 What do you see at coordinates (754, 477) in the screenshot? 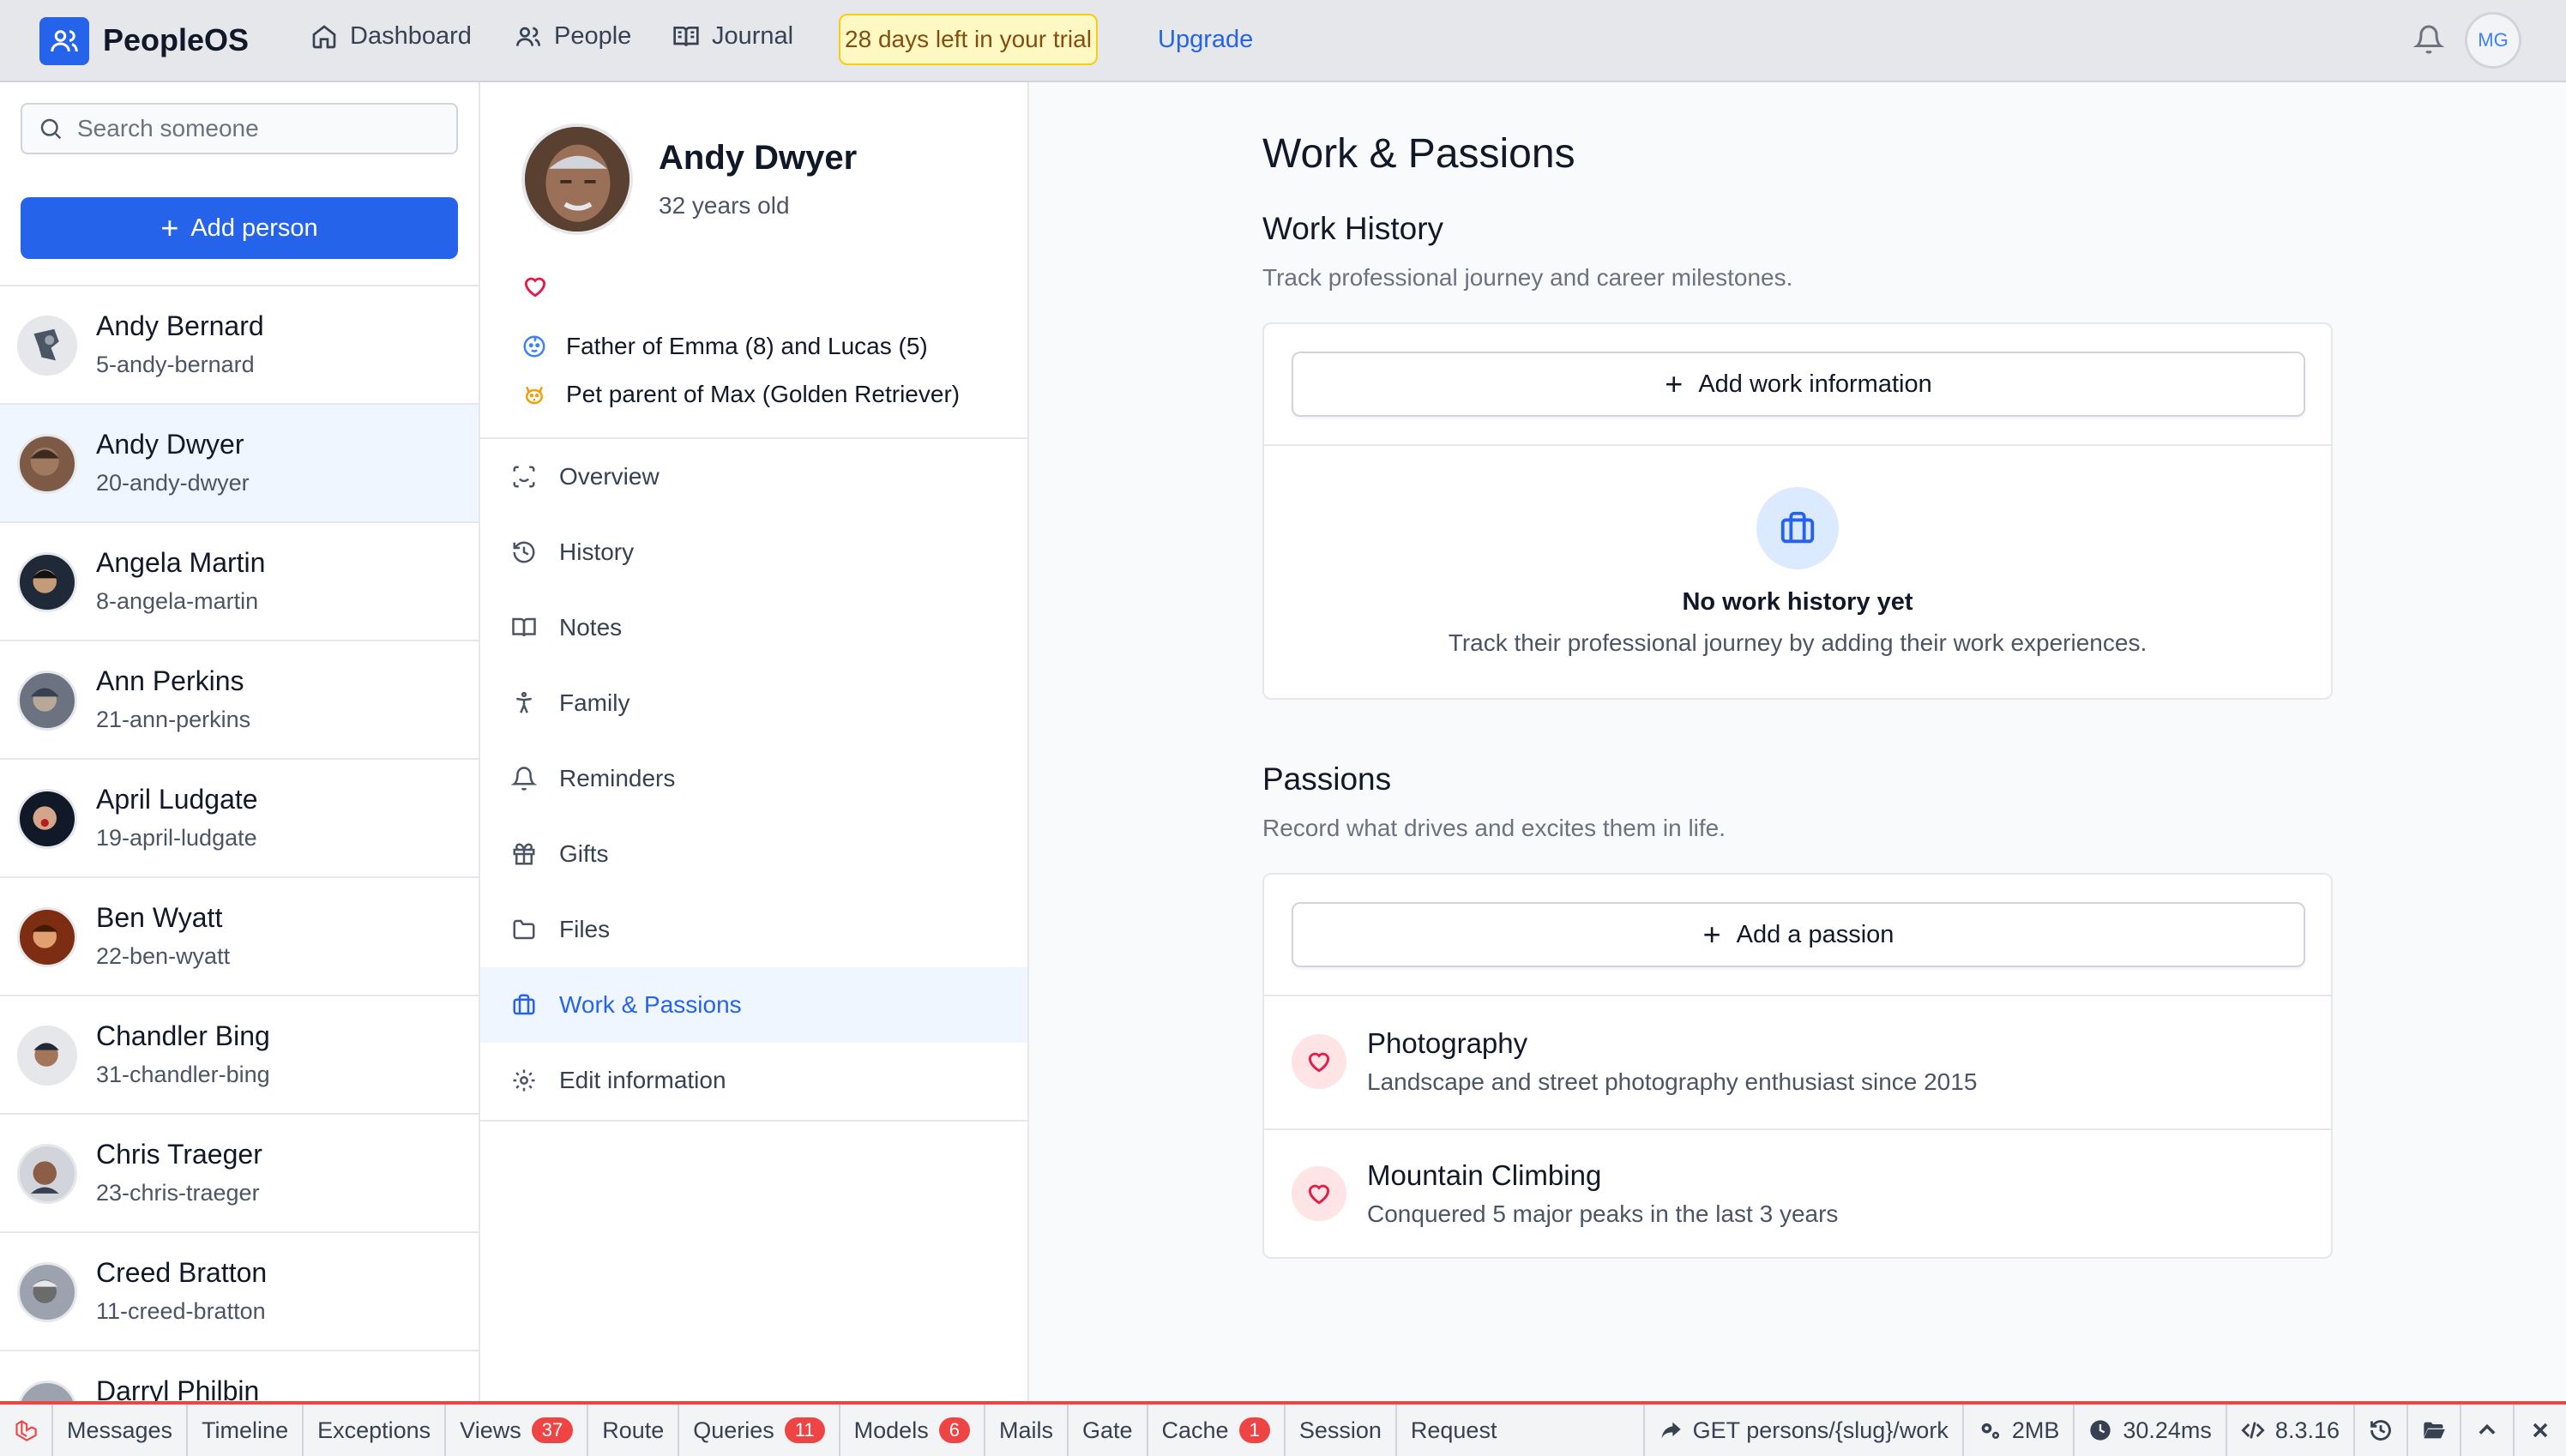
I see `menu-item-overview: Overview` at bounding box center [754, 477].